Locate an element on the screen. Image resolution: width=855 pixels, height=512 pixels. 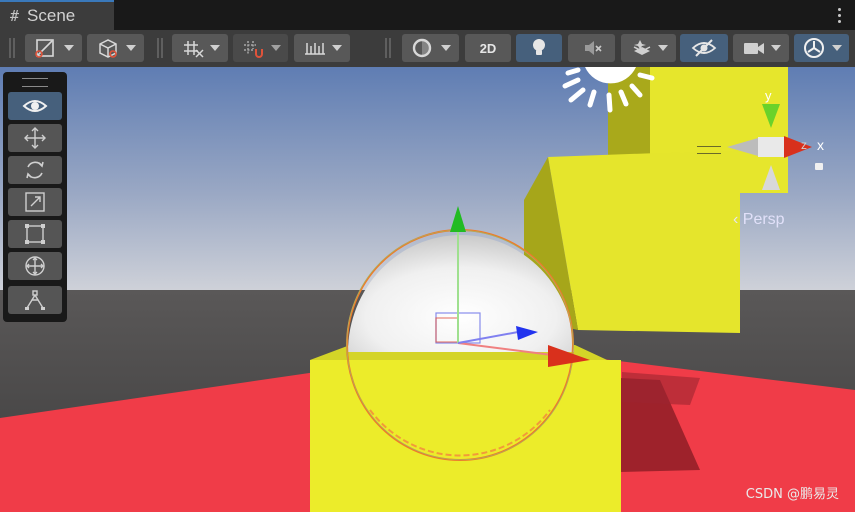
rotate-icon is located at coordinates (35, 170).